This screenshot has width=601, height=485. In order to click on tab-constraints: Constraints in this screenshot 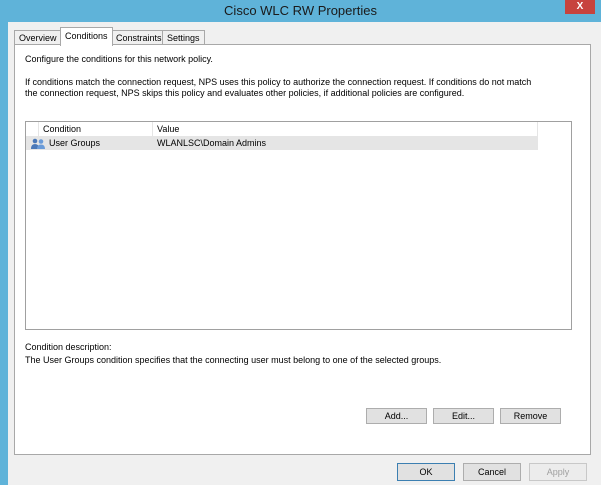, I will do `click(139, 37)`.